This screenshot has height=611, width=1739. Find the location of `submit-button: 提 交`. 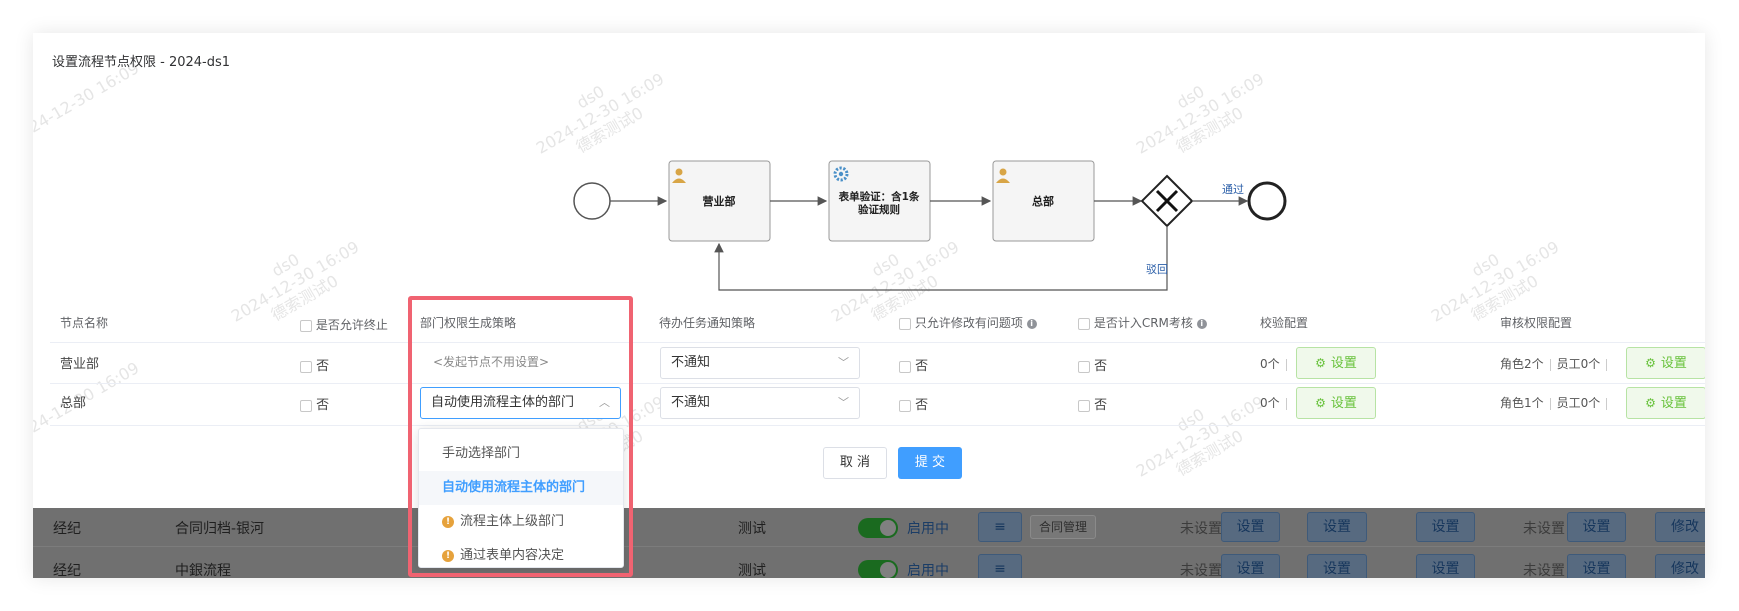

submit-button: 提 交 is located at coordinates (930, 463).